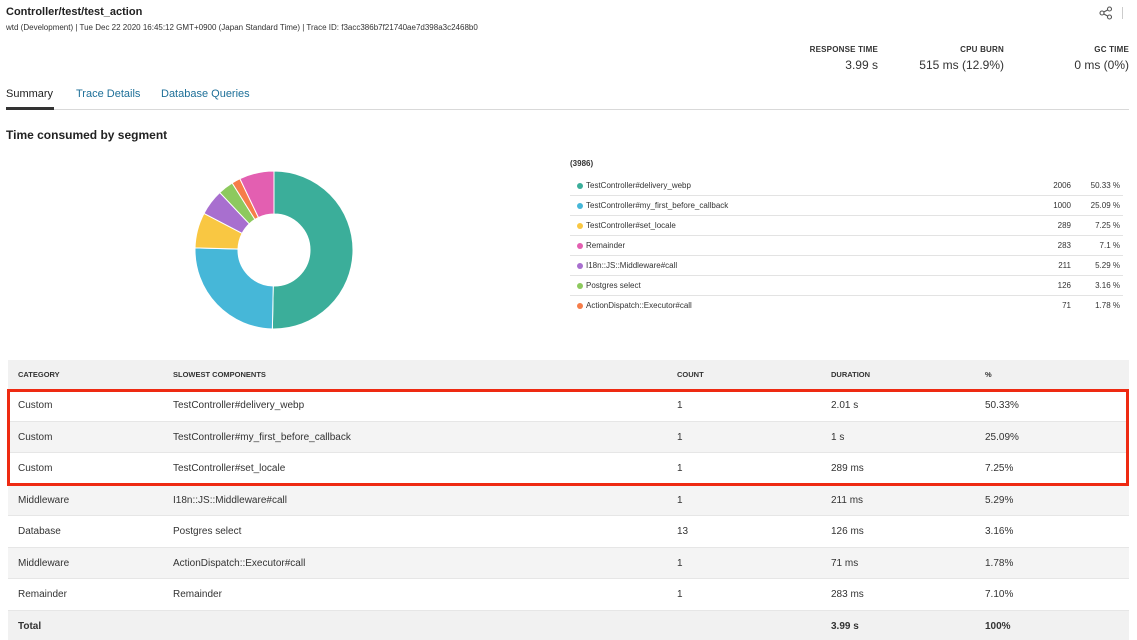  What do you see at coordinates (262, 437) in the screenshot?
I see `cell-component: TestController#my_first_before_callback` at bounding box center [262, 437].